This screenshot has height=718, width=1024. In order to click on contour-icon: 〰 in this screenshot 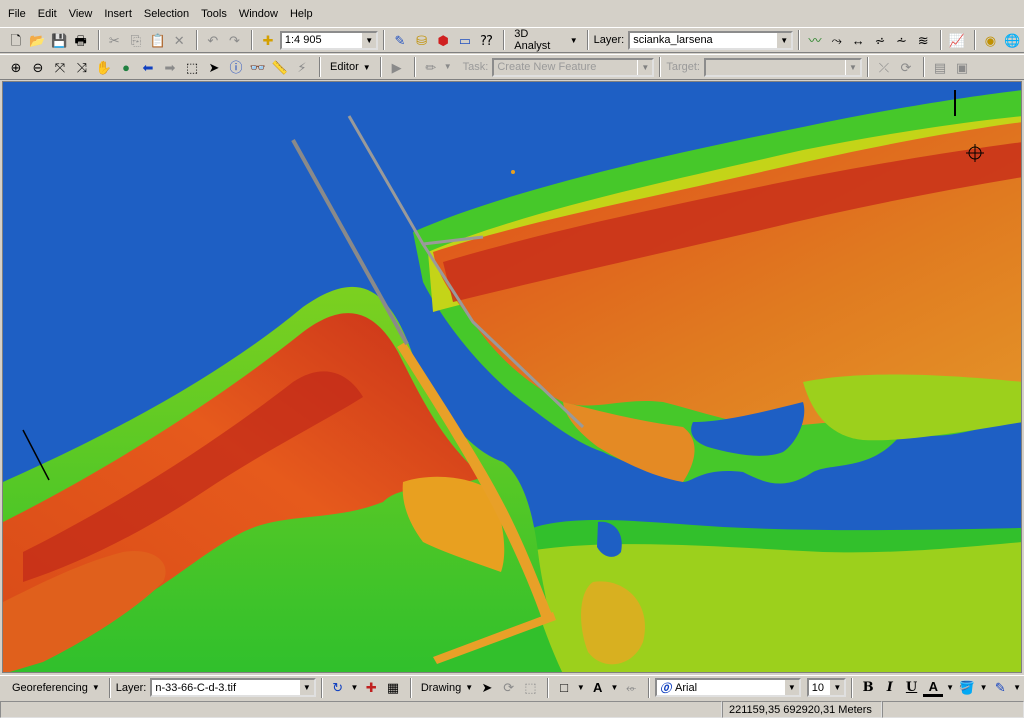, I will do `click(815, 40)`.